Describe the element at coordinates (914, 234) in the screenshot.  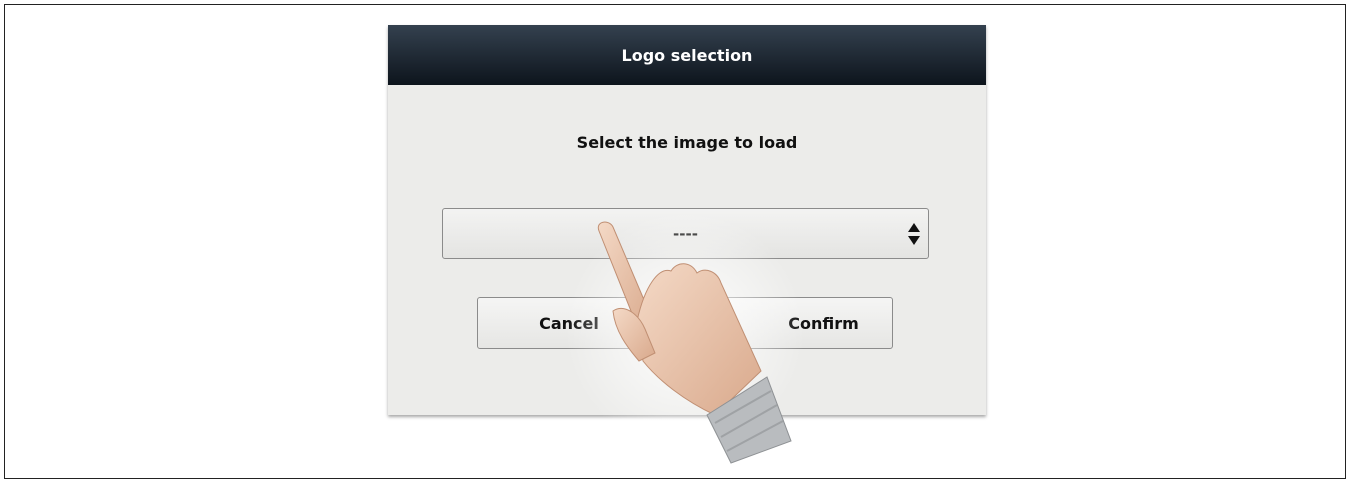
I see `up-down-arrows-icon` at that location.